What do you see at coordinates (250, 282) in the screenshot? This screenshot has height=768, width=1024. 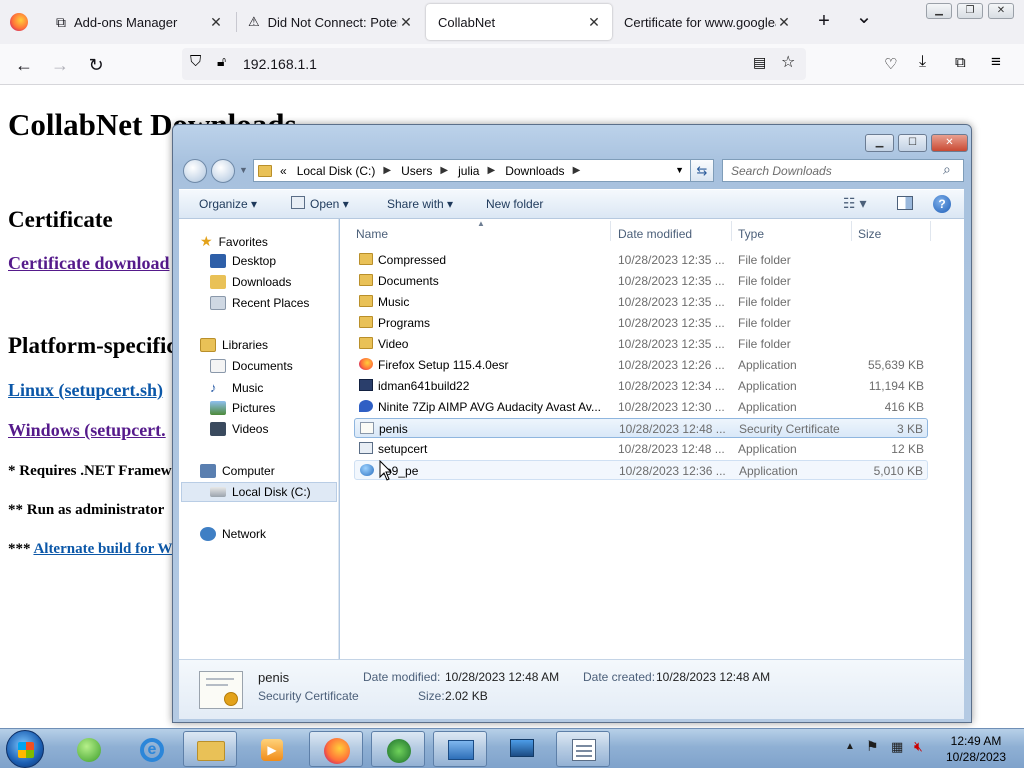 I see `nav-downloads: Downloads` at bounding box center [250, 282].